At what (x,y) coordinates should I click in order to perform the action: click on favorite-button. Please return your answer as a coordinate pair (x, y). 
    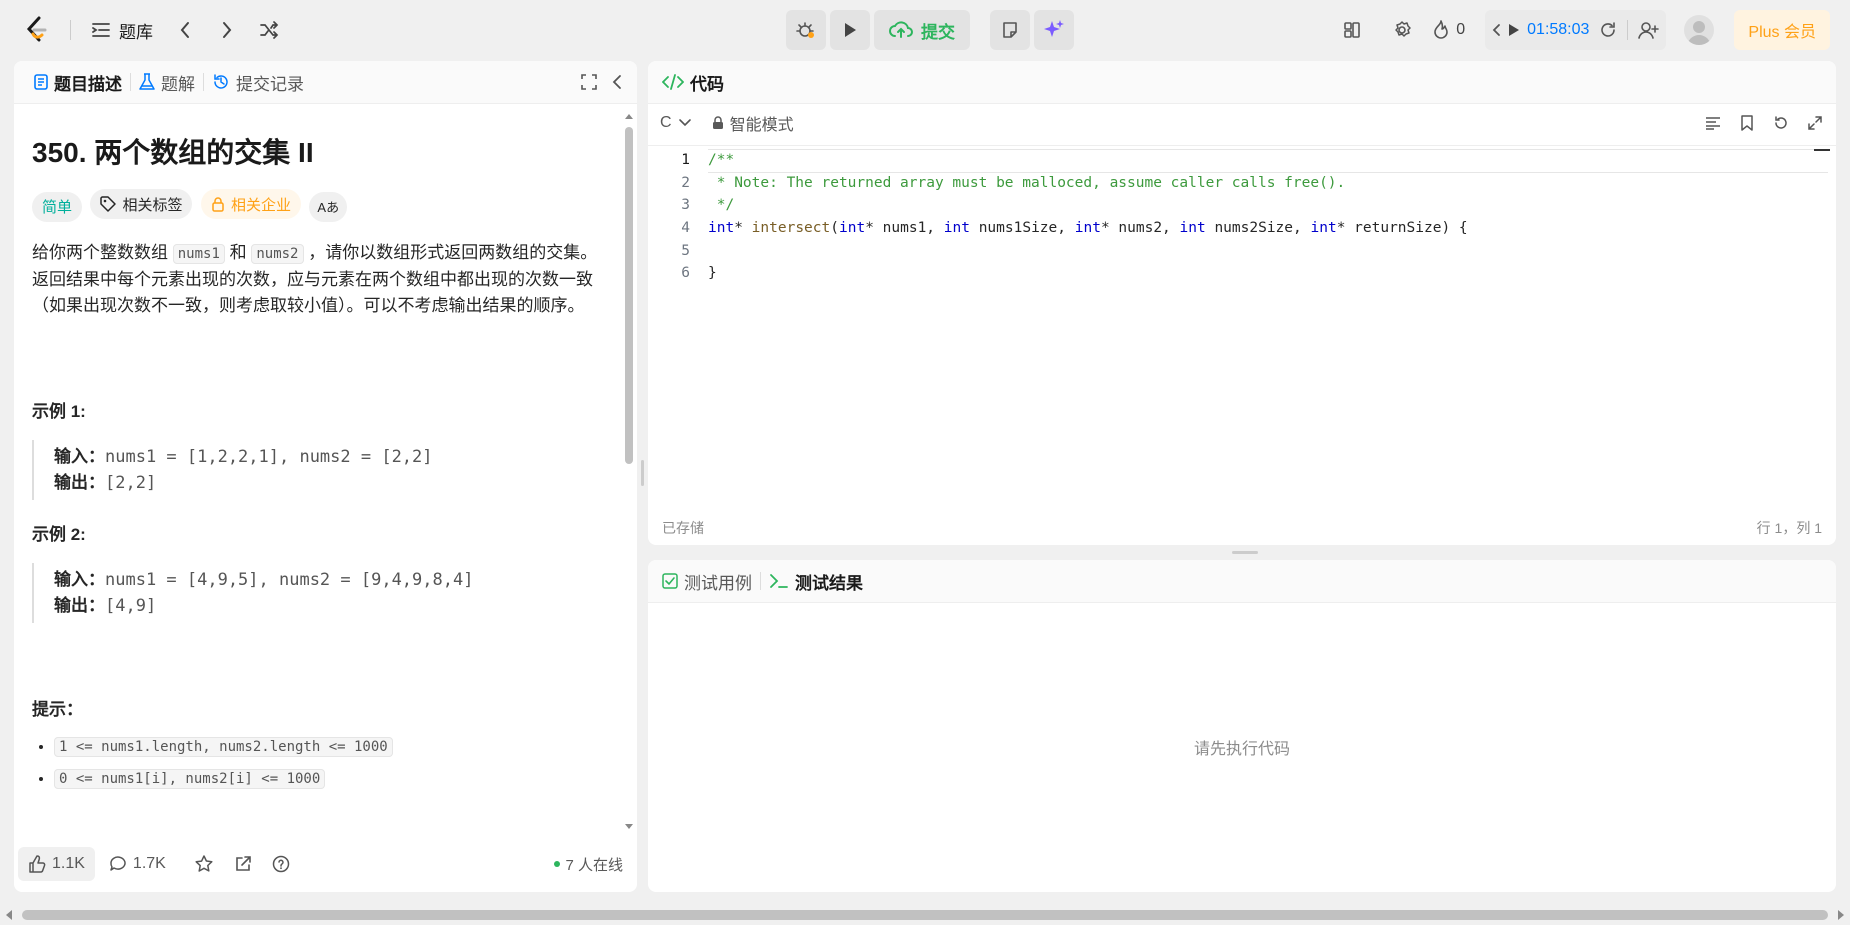
    Looking at the image, I should click on (204, 864).